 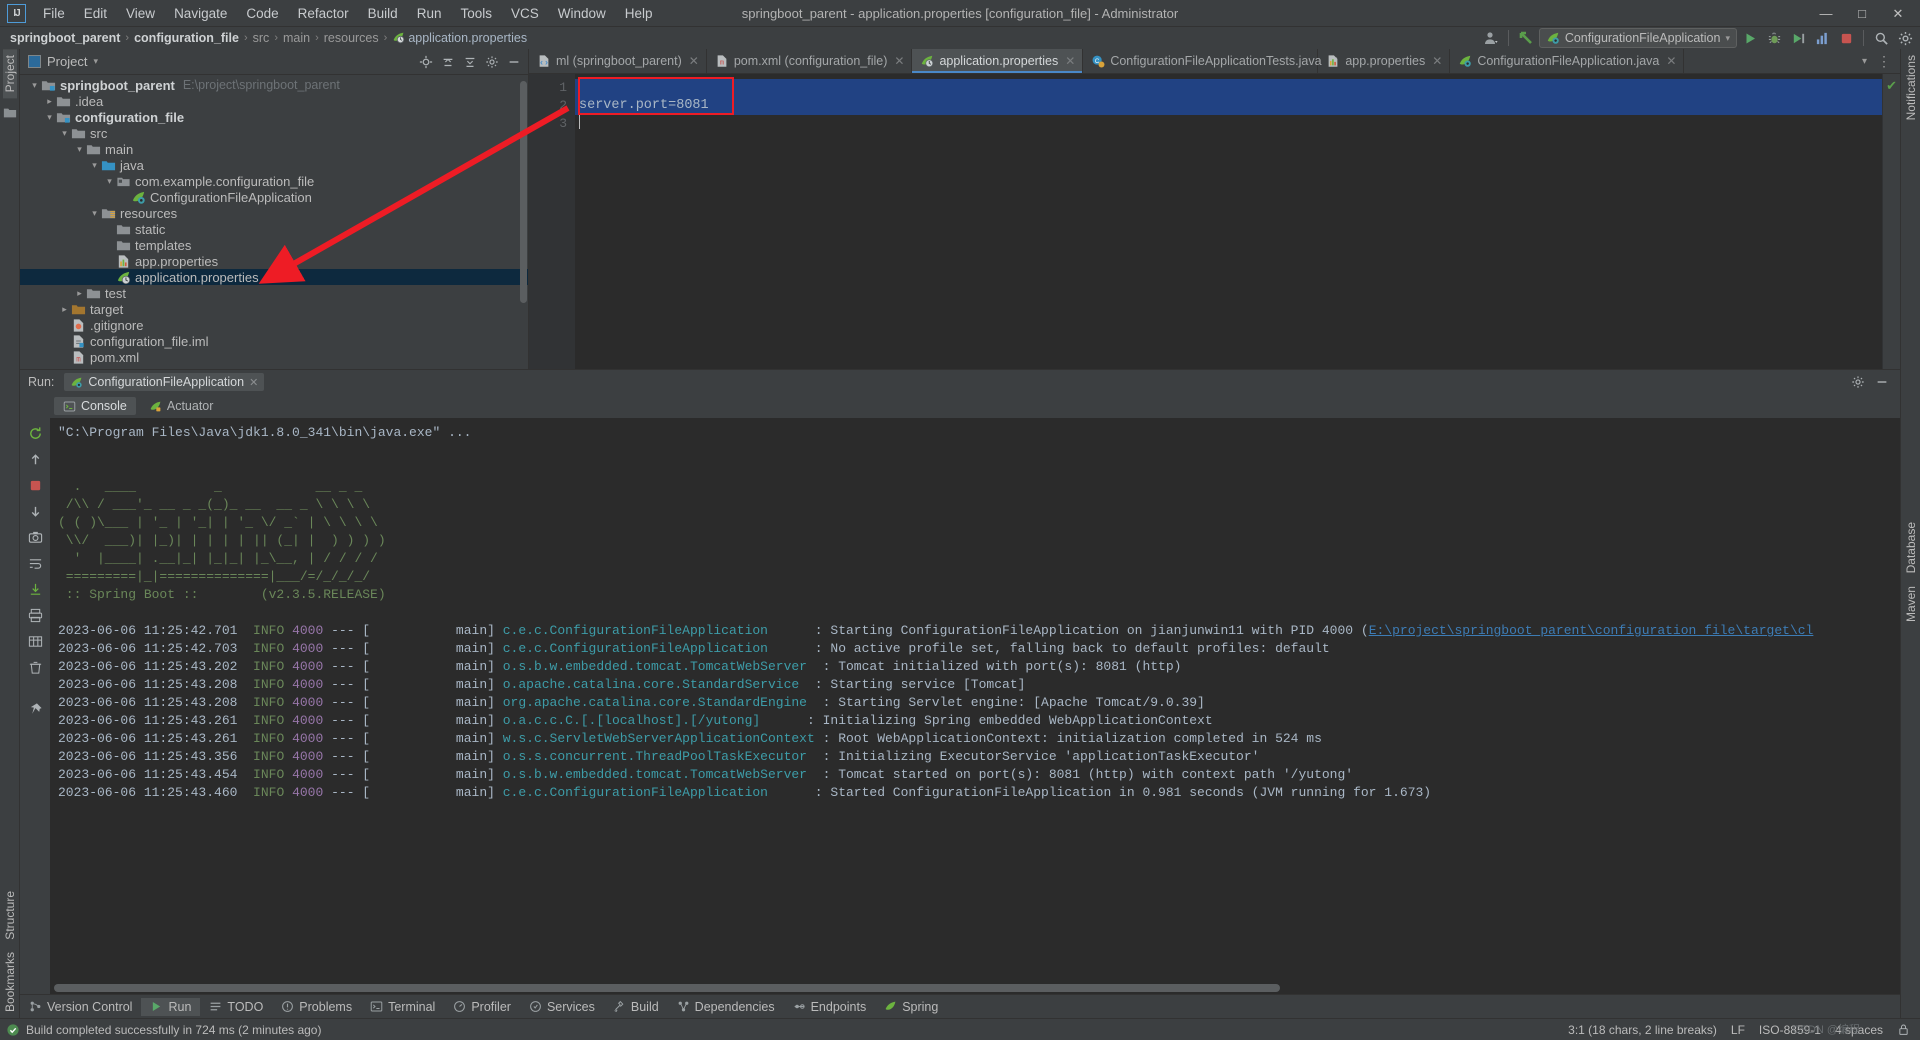 What do you see at coordinates (1798, 38) in the screenshot?
I see `run-coverage-icon` at bounding box center [1798, 38].